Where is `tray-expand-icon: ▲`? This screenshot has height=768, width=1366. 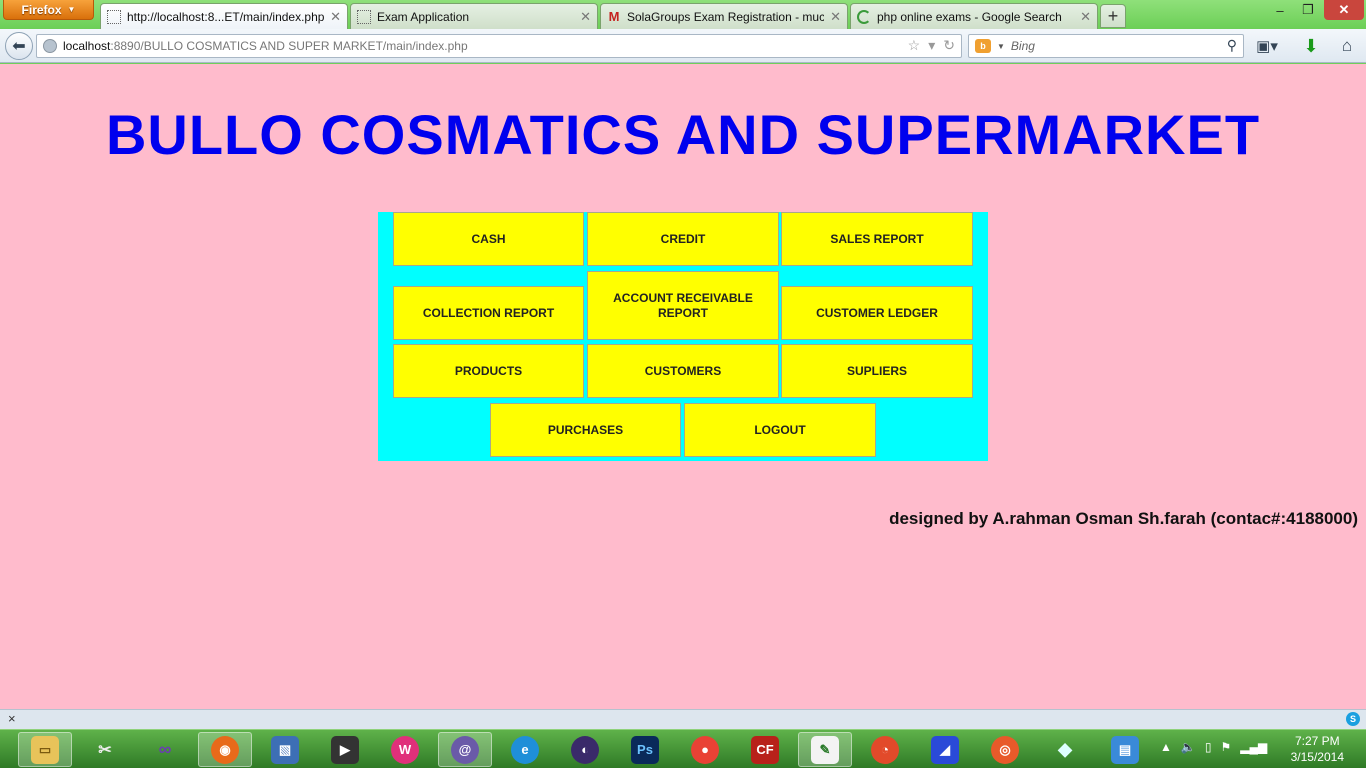
tray-expand-icon: ▲ is located at coordinates (1166, 747).